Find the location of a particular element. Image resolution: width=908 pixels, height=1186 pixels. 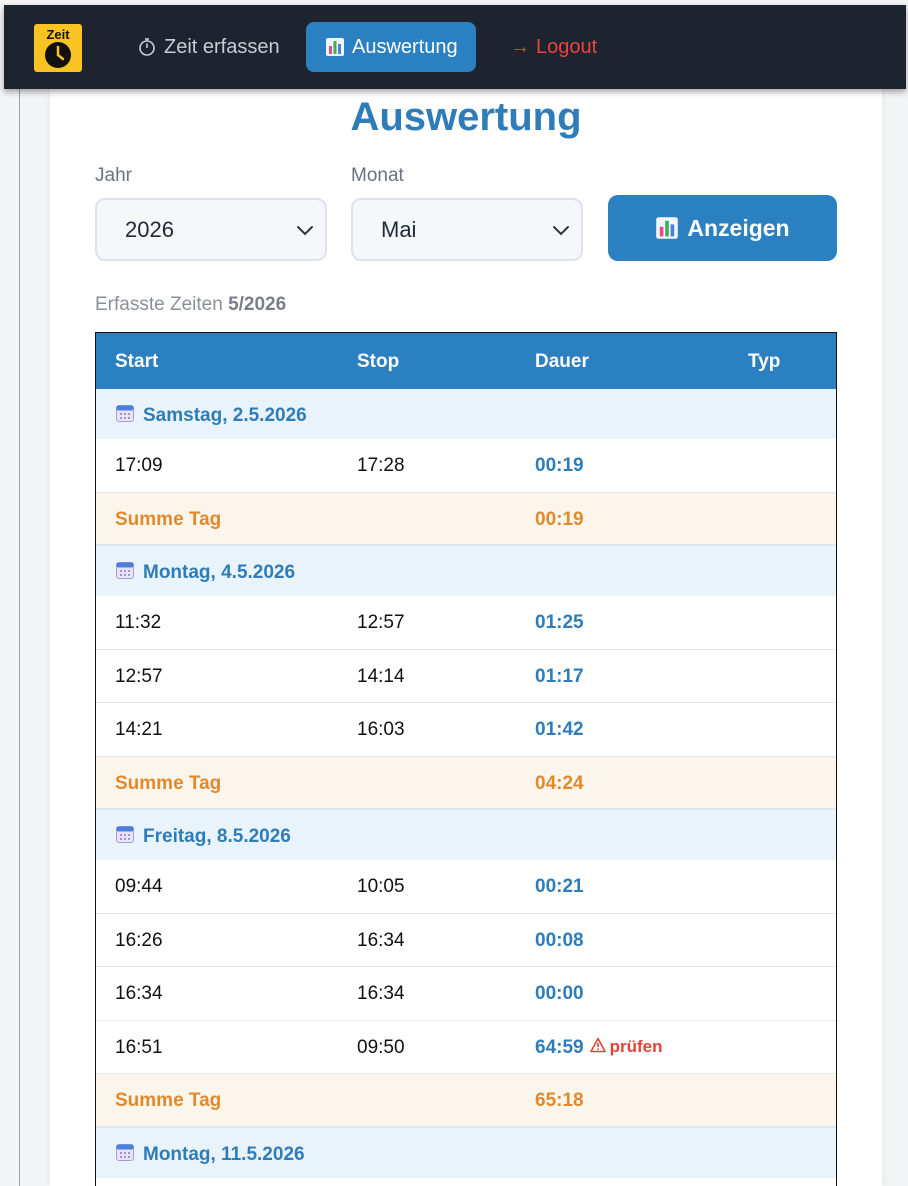

entry-duration-value: 00:00 is located at coordinates (559, 993).